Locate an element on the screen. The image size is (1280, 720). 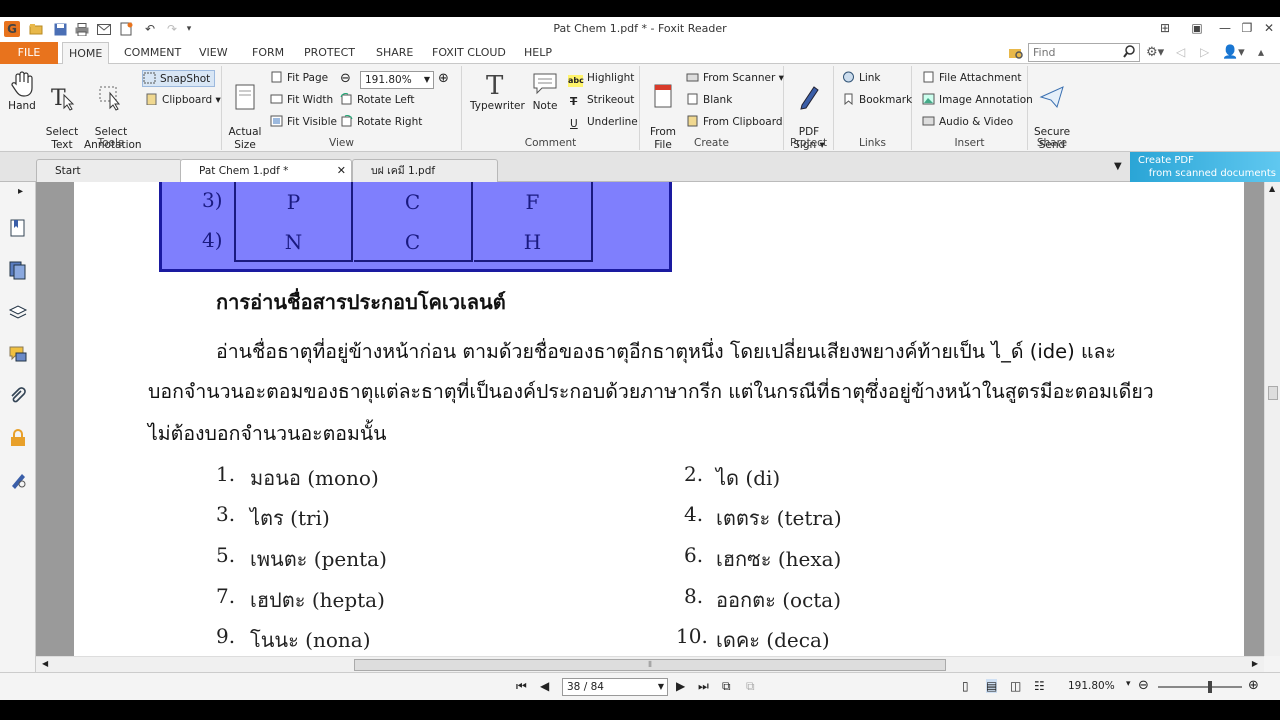
close-button: ✕ is located at coordinates (1269, 28).